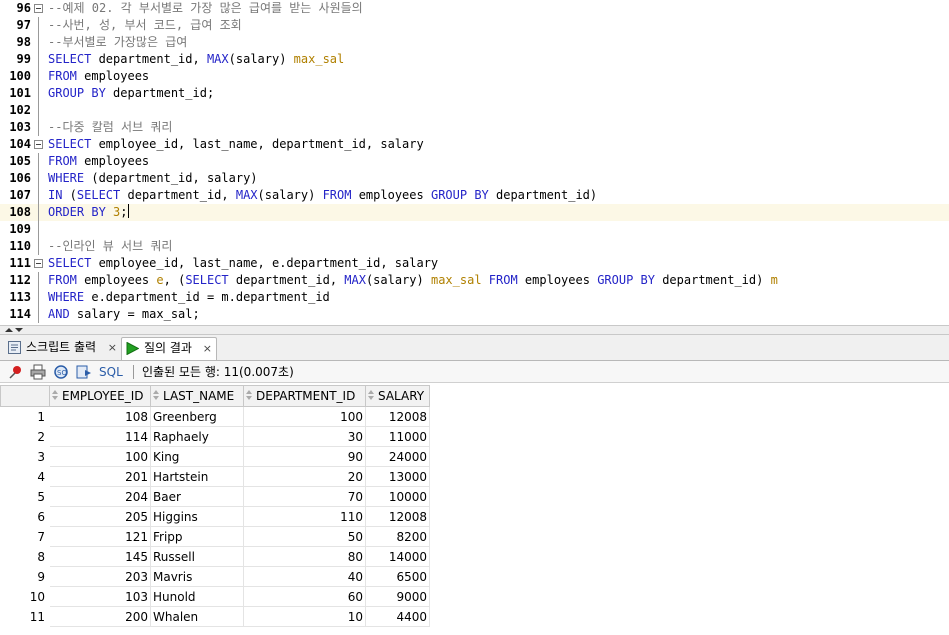  What do you see at coordinates (304, 396) in the screenshot?
I see `column-header-department-id: DEPARTMENT_ID` at bounding box center [304, 396].